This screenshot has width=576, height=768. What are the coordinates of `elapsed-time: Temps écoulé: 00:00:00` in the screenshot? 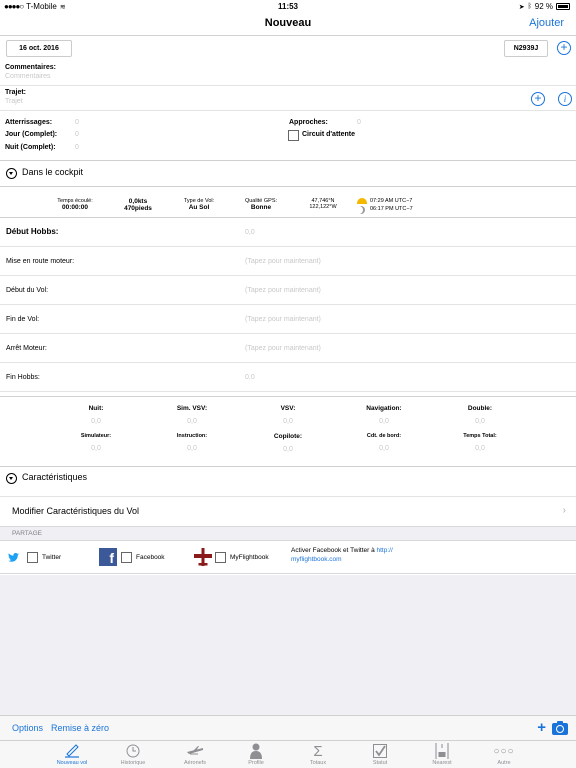 It's located at (75, 204).